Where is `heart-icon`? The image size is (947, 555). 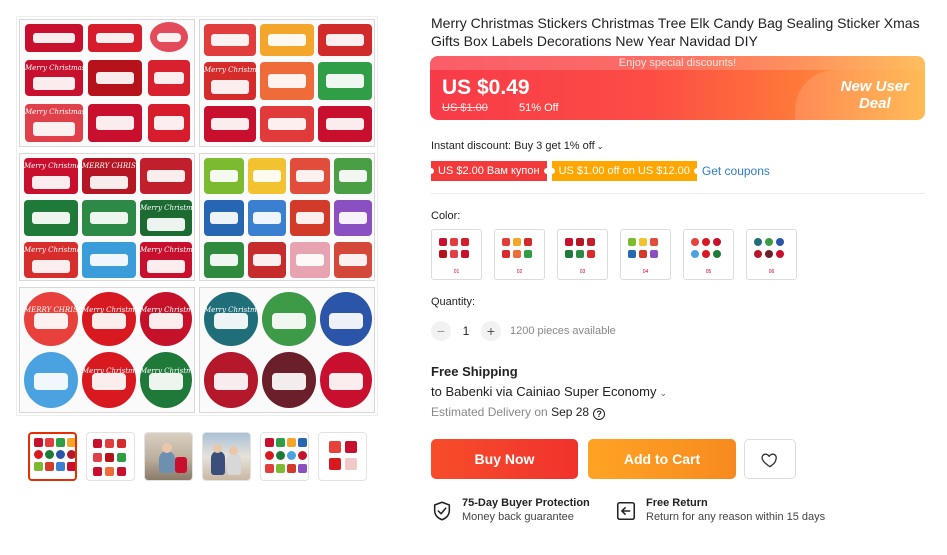
heart-icon is located at coordinates (769, 460).